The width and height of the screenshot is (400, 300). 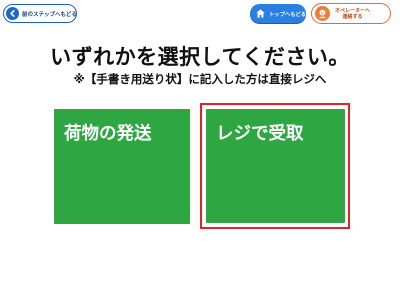 I want to click on page-title: いずれかを選択してください。, so click(x=200, y=57).